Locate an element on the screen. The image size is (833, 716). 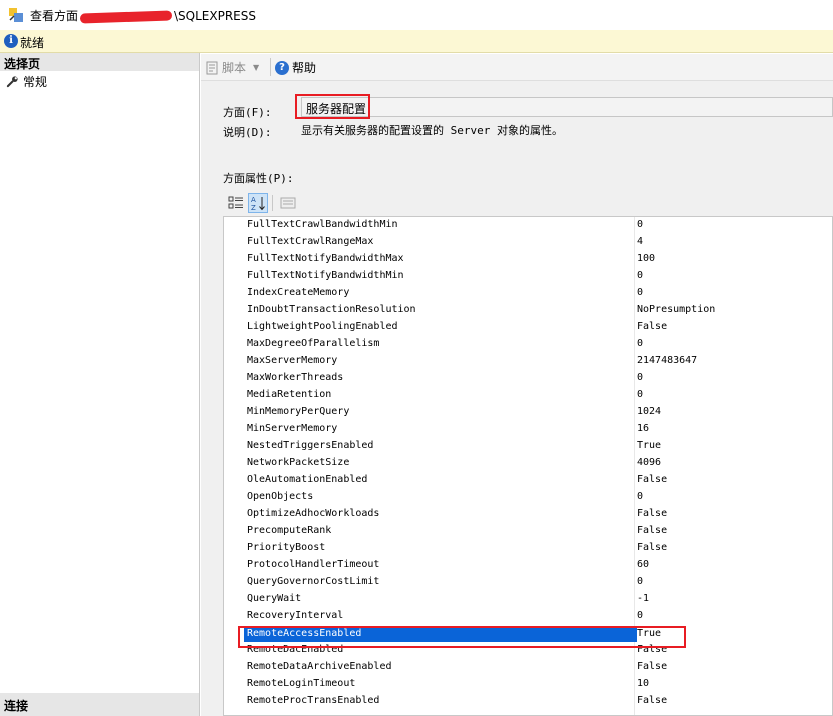
property-value: 10 is located at coordinates (643, 683).